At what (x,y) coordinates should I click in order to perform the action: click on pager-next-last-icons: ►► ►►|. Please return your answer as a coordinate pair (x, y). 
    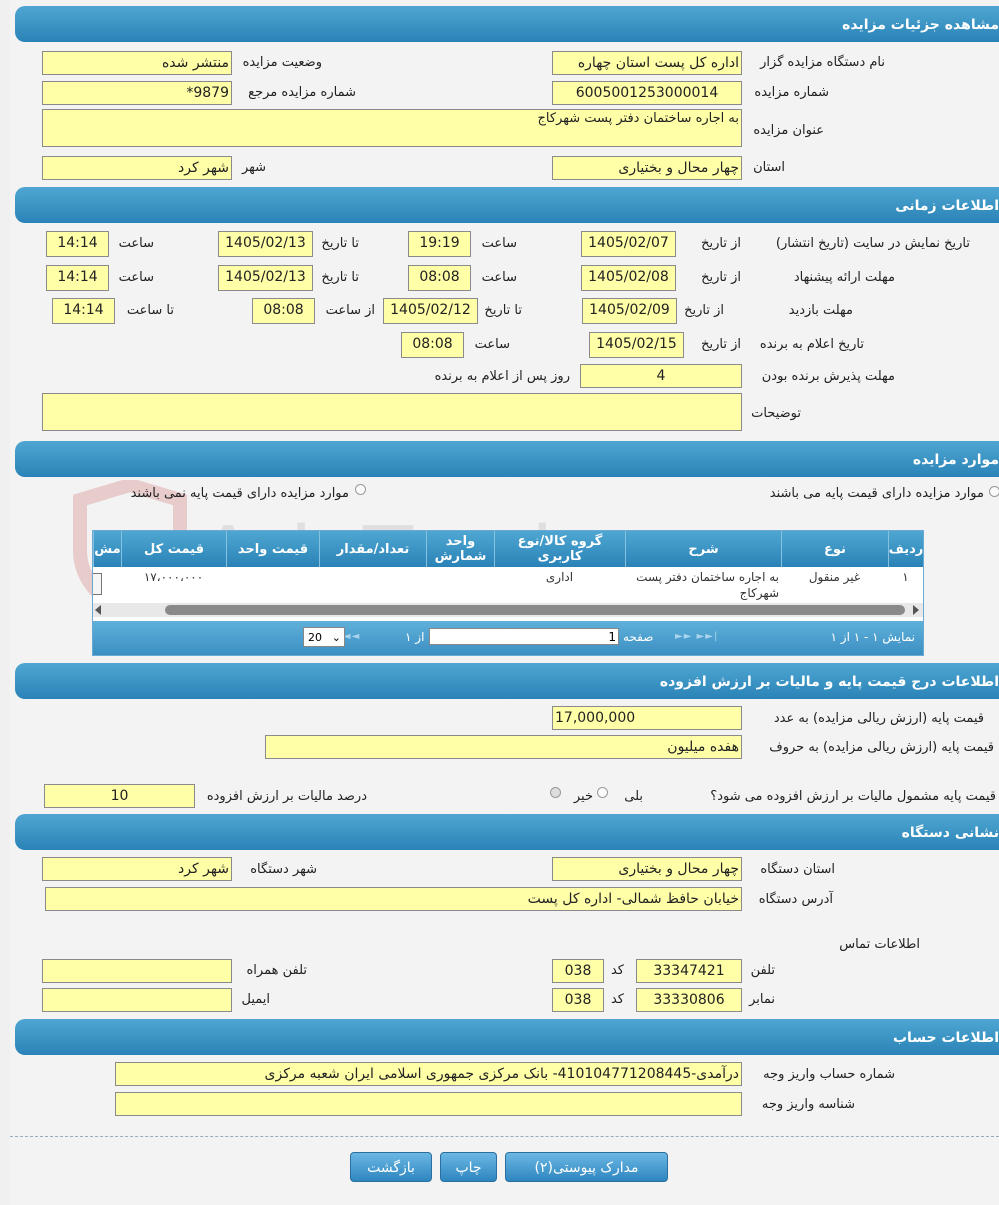
    Looking at the image, I should click on (696, 636).